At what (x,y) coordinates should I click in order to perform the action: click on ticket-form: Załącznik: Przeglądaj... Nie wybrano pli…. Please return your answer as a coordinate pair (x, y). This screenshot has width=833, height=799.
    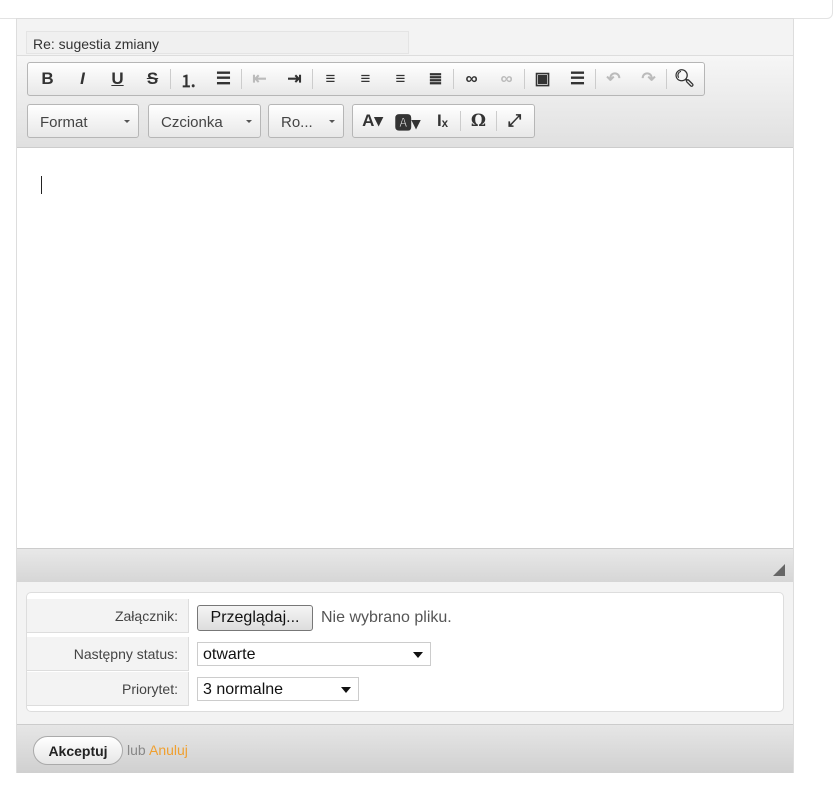
    Looking at the image, I should click on (405, 652).